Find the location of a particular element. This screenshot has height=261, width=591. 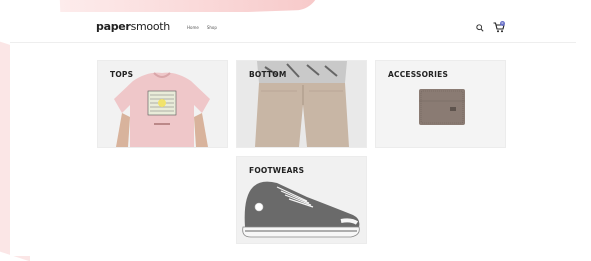

category-label-accessories: ACCESSORIES is located at coordinates (418, 74).